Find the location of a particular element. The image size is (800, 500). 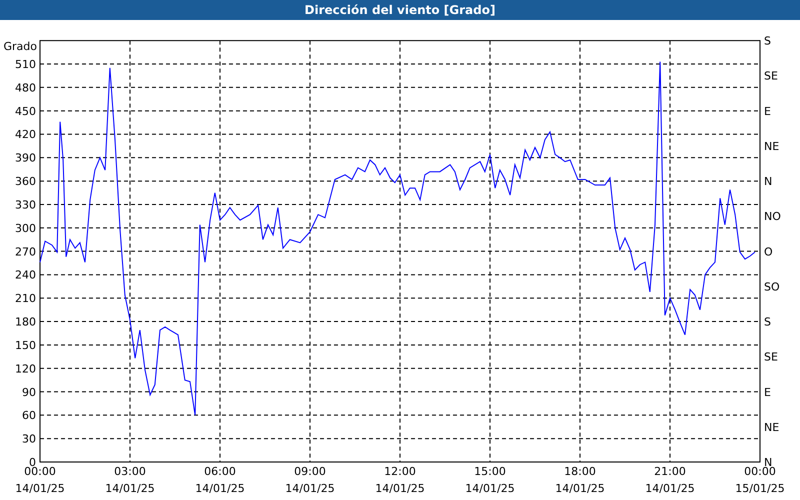

chart-title: Dirección del viento [Grado] is located at coordinates (400, 10).